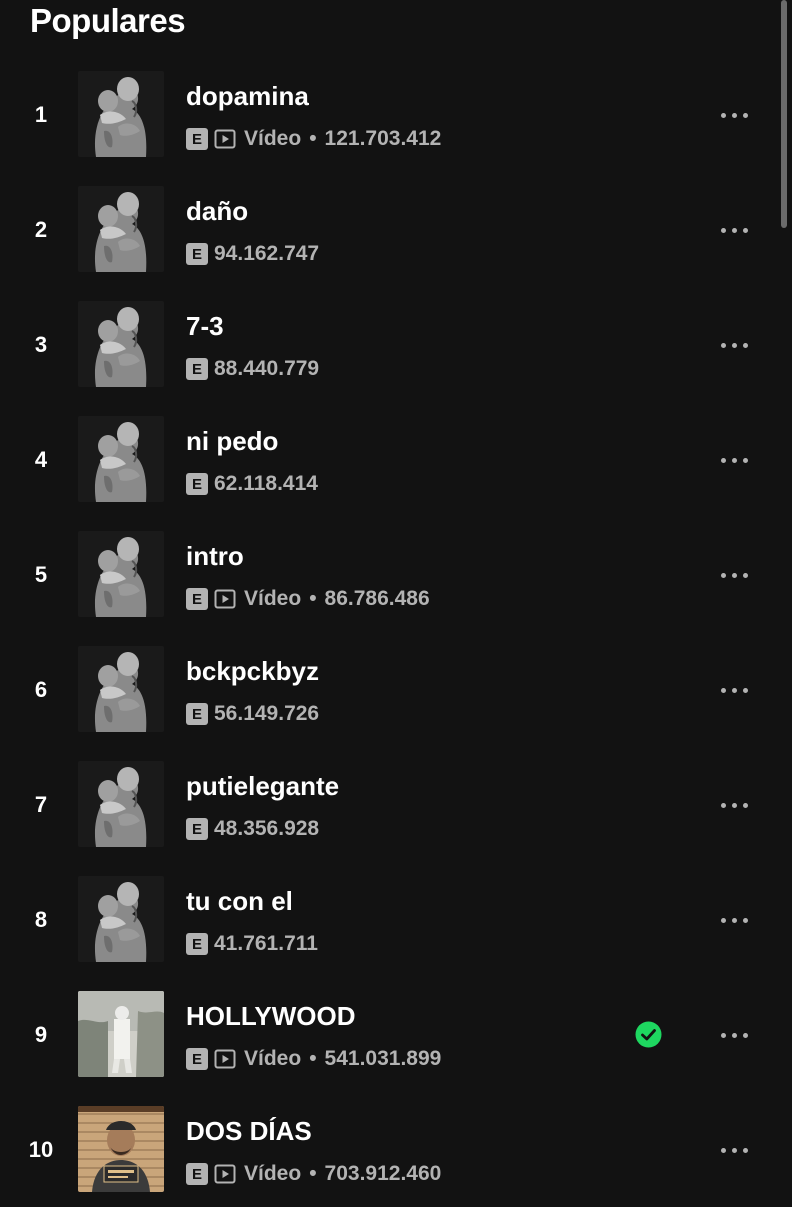 The height and width of the screenshot is (1207, 792). I want to click on track-title: HOLLYWOOD, so click(270, 1016).